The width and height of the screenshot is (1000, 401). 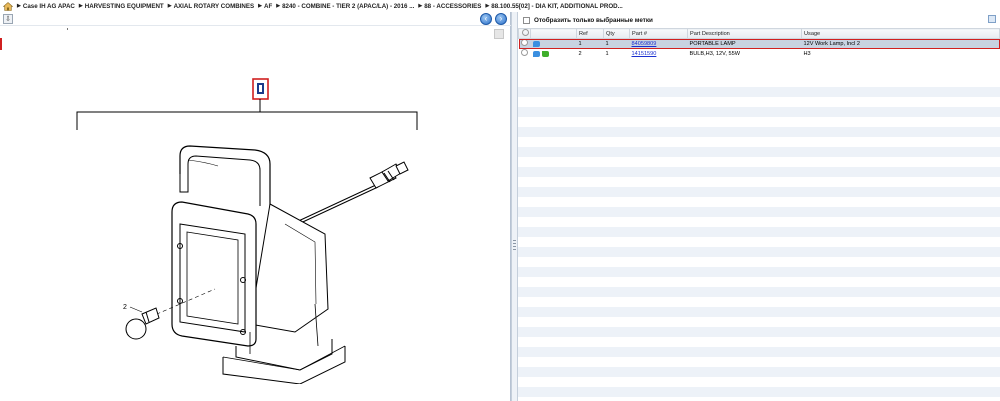 I want to click on breadcrumb-label: AF, so click(x=268, y=6).